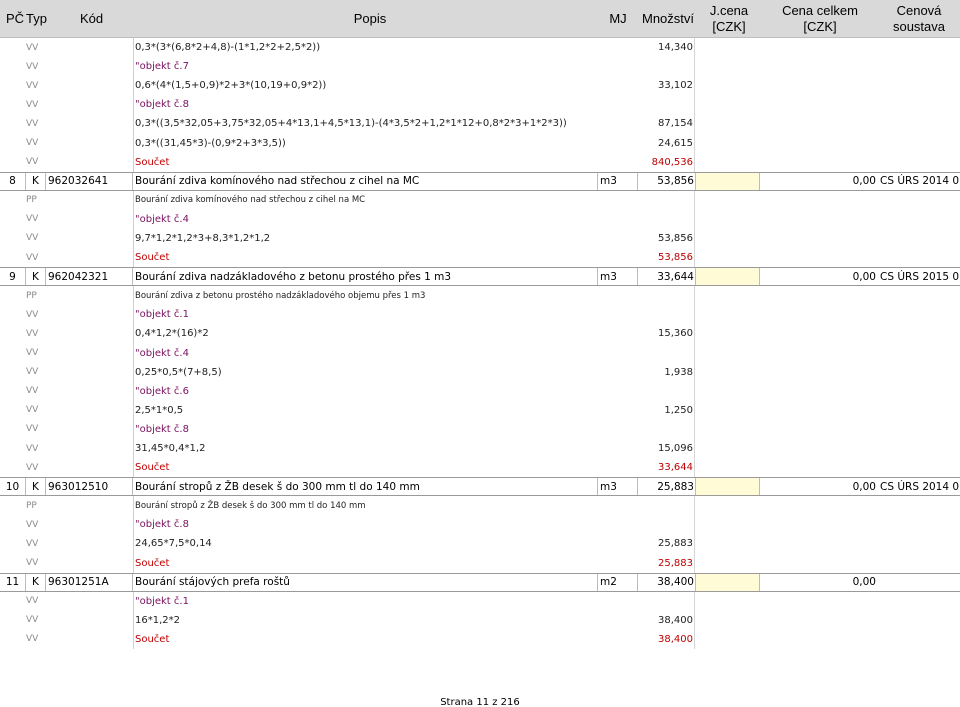 The width and height of the screenshot is (960, 707). What do you see at coordinates (89, 582) in the screenshot?
I see `item-code: 96301251A` at bounding box center [89, 582].